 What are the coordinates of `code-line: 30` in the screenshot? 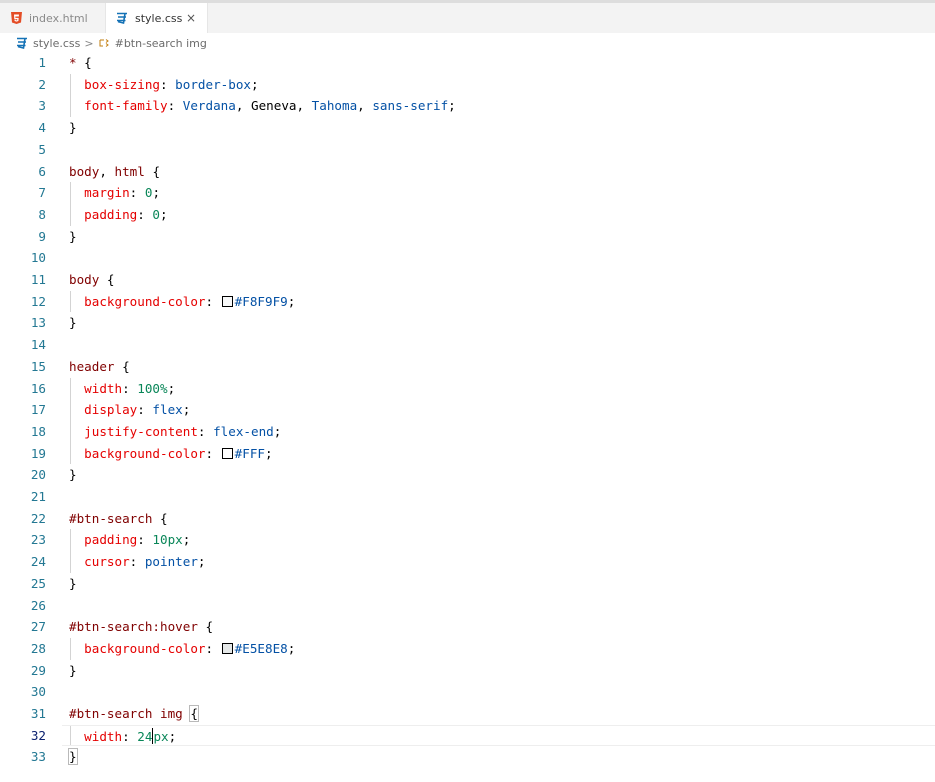 It's located at (467, 692).